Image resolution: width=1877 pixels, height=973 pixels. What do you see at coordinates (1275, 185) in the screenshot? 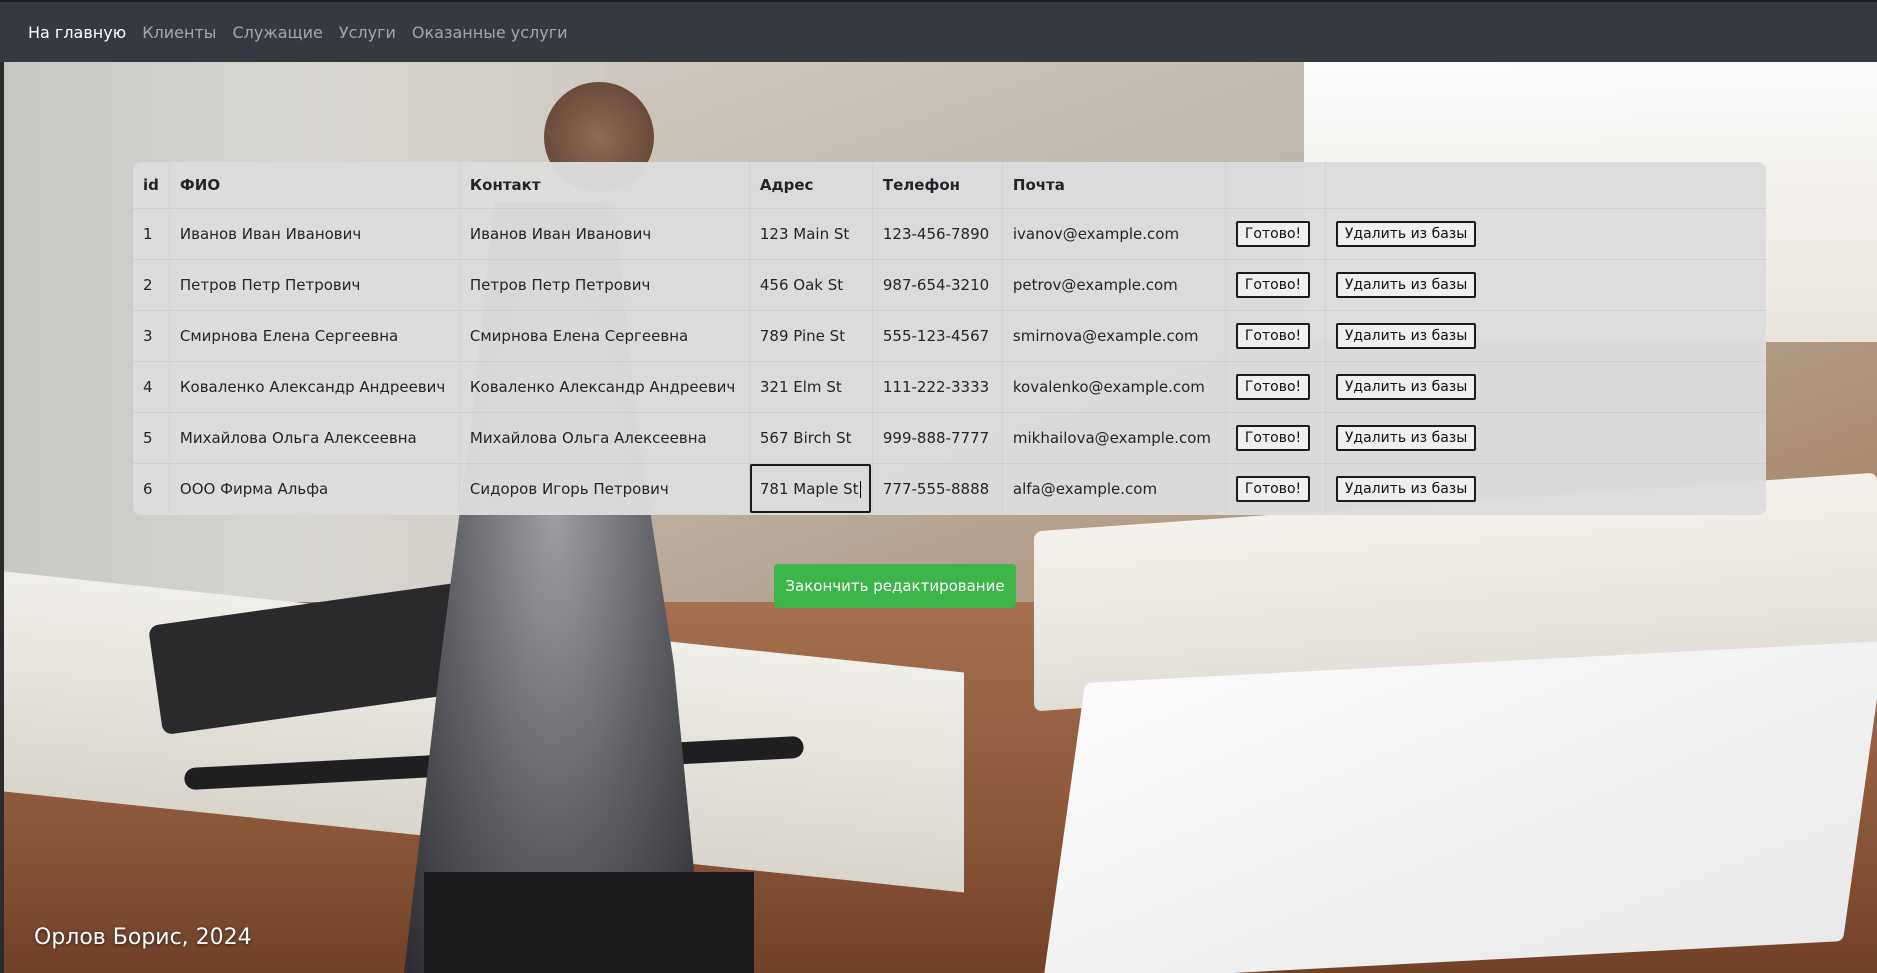
I see `header-ready` at bounding box center [1275, 185].